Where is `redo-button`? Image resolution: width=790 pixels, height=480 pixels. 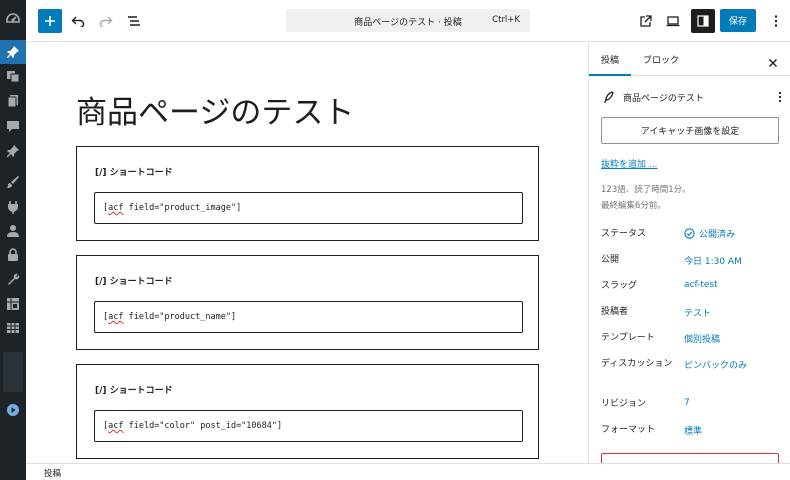
redo-button is located at coordinates (106, 21).